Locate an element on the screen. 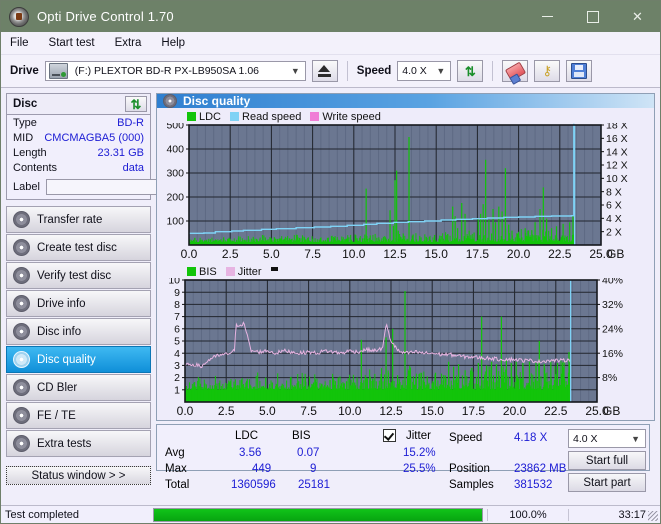 This screenshot has height=524, width=661. title-bar: Opti Drive Control 1.70 ✕ is located at coordinates (330, 16).